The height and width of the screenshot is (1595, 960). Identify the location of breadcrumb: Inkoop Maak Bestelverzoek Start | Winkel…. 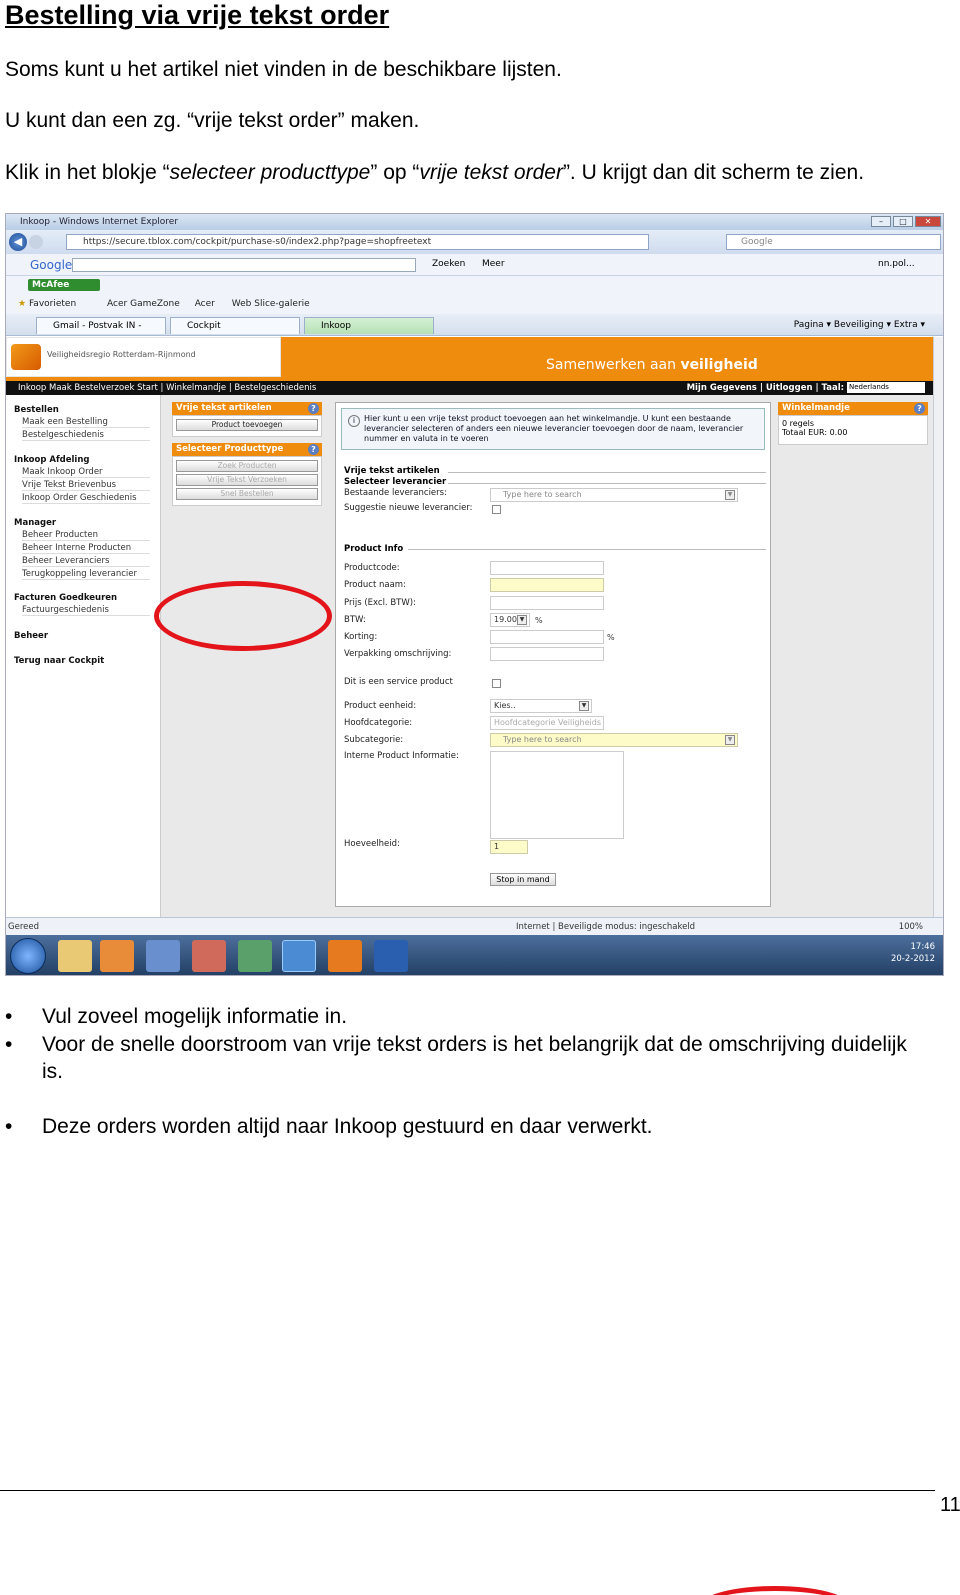
(167, 388).